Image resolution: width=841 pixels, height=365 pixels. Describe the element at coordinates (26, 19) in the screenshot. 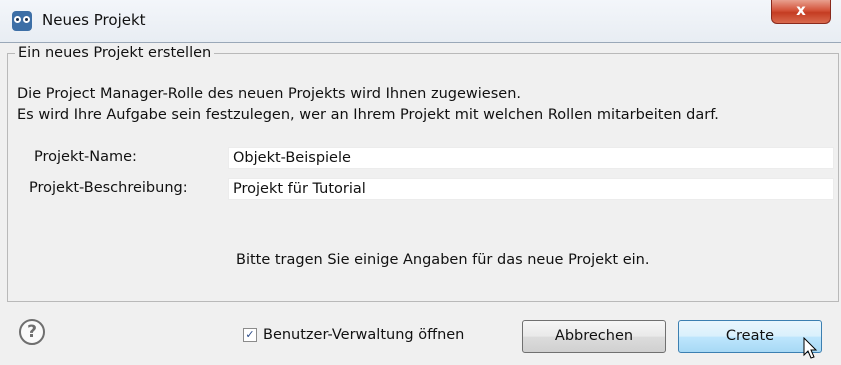

I see `owl-eye-right` at that location.